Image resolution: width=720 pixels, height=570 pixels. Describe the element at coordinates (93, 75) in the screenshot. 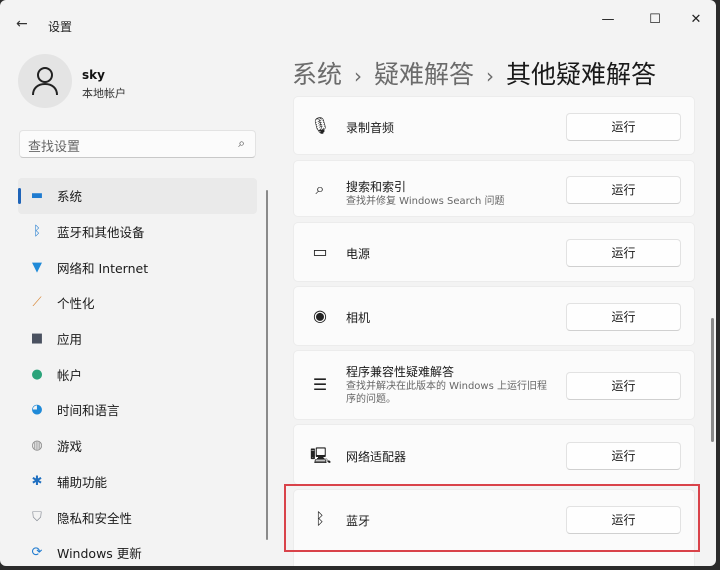

I see `user-name: sky` at that location.